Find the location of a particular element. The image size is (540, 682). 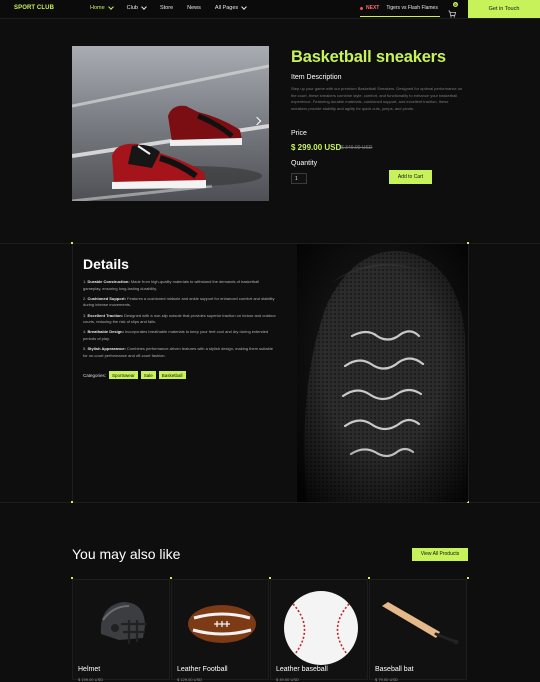

related-title: You may also like is located at coordinates (126, 554).